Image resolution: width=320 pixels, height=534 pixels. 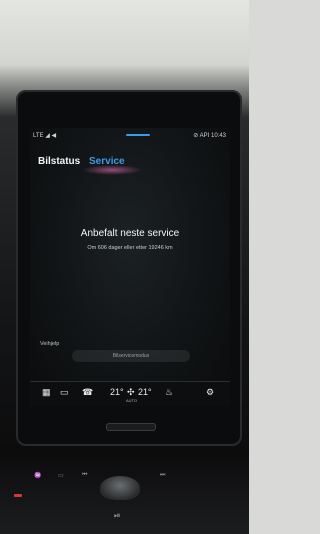 What do you see at coordinates (112, 170) in the screenshot?
I see `light-reflection` at bounding box center [112, 170].